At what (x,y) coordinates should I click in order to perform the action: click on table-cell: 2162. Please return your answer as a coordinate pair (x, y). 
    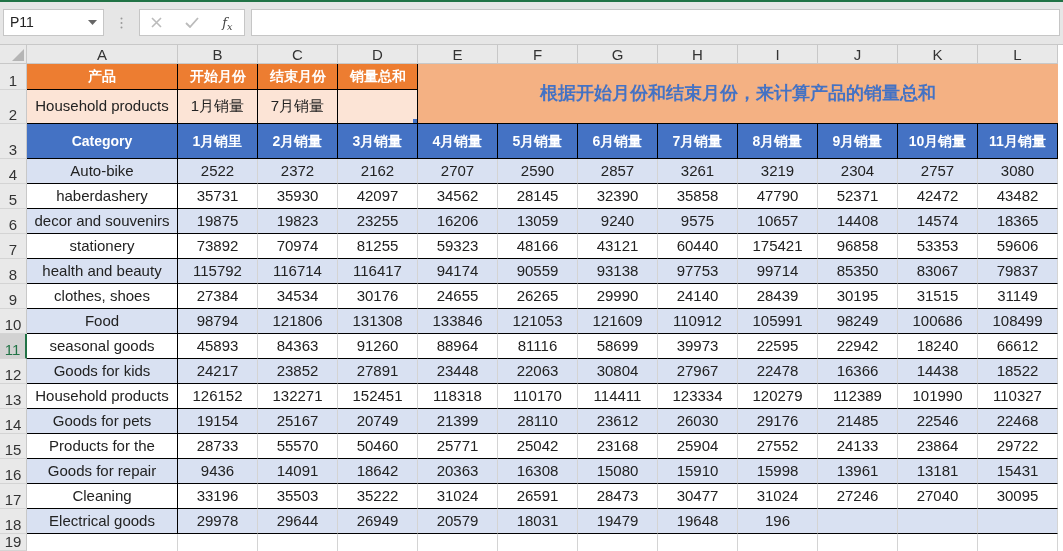
    Looking at the image, I should click on (378, 171).